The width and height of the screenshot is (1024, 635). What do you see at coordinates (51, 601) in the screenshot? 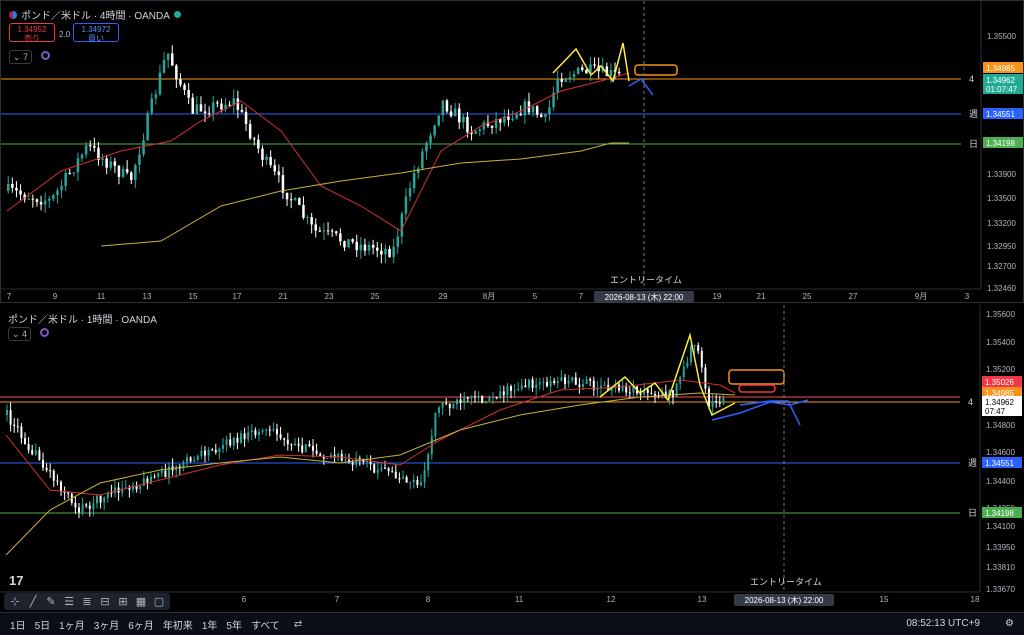
I see `brush-icon: ✎` at bounding box center [51, 601].